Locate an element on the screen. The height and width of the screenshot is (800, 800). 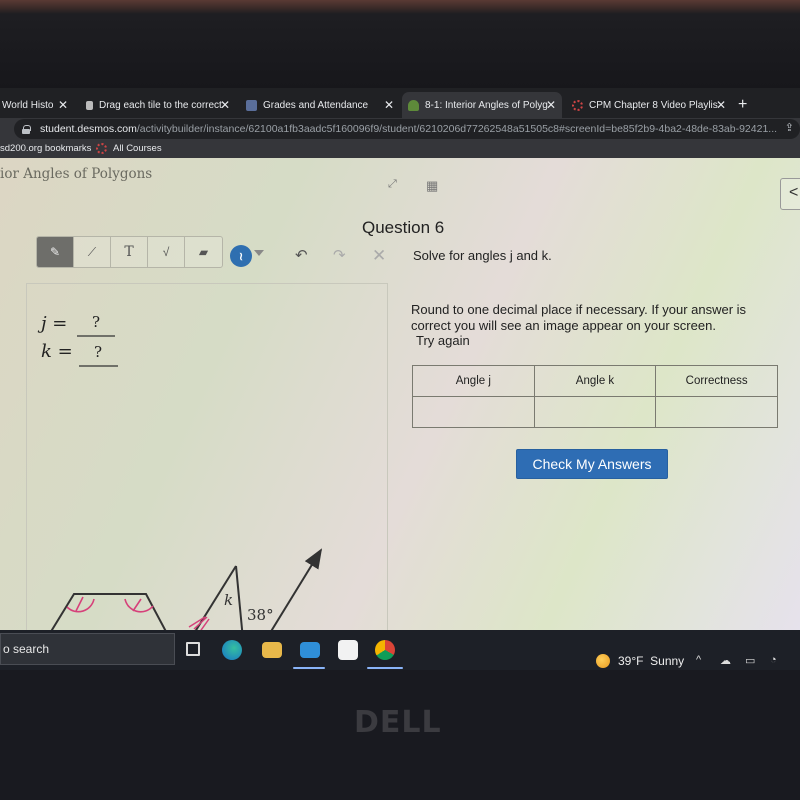
tray-overflow-icon: ^ is located at coordinates (698, 660).